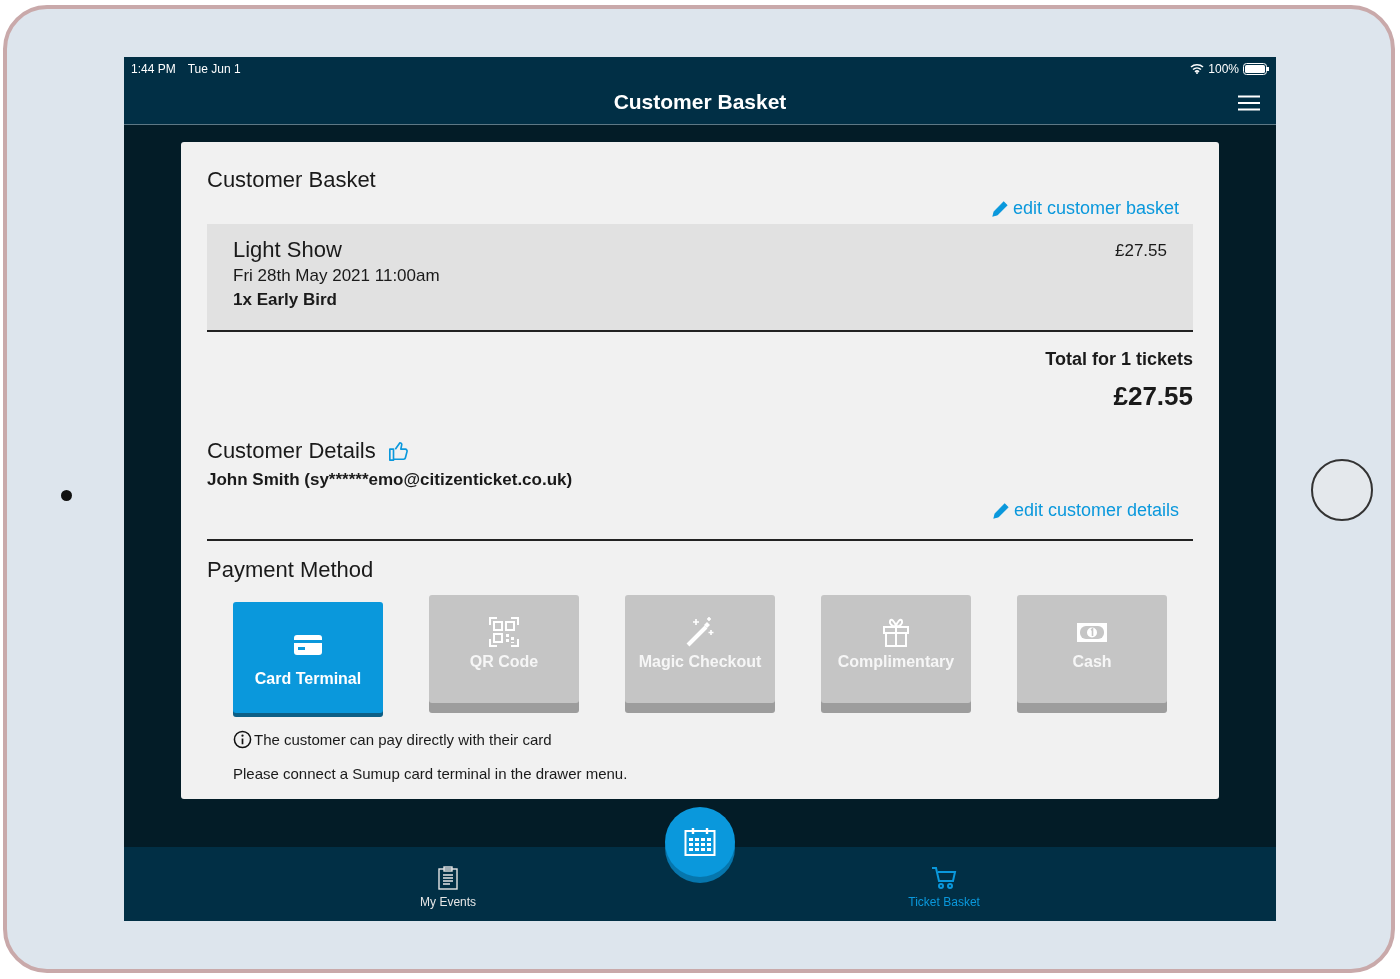  Describe the element at coordinates (1342, 490) in the screenshot. I see `home-button` at that location.